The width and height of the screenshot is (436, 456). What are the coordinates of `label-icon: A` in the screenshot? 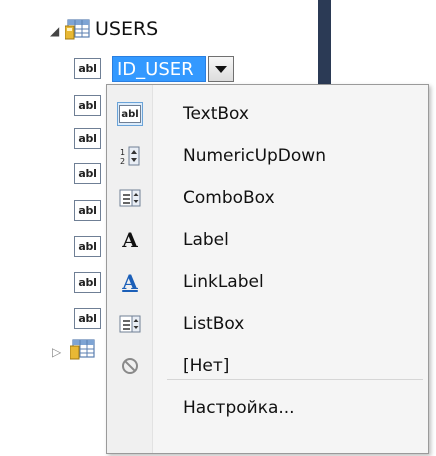 It's located at (130, 240).